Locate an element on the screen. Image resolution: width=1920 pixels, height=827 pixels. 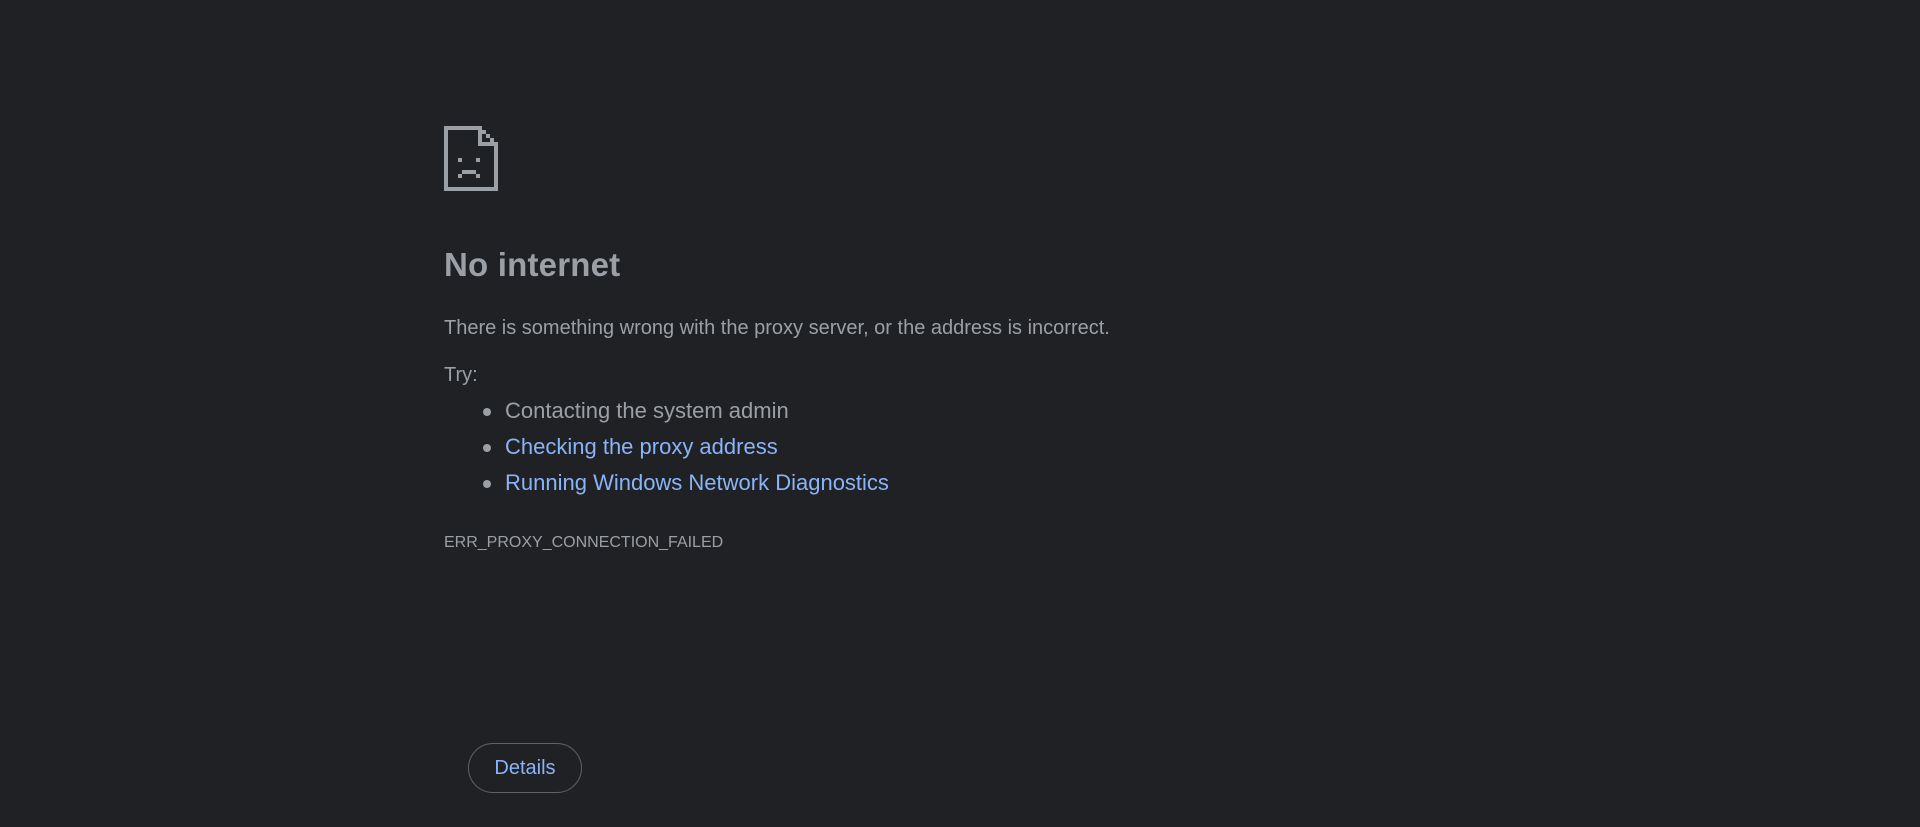
suggestion-contact-admin: Contacting the system admin is located at coordinates (666, 416).